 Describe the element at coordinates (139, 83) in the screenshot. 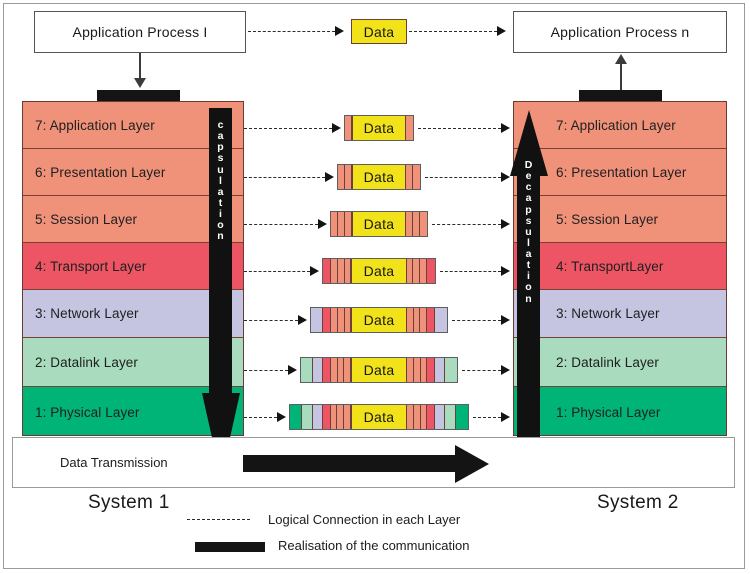

I see `connector-left-down-arrow` at that location.